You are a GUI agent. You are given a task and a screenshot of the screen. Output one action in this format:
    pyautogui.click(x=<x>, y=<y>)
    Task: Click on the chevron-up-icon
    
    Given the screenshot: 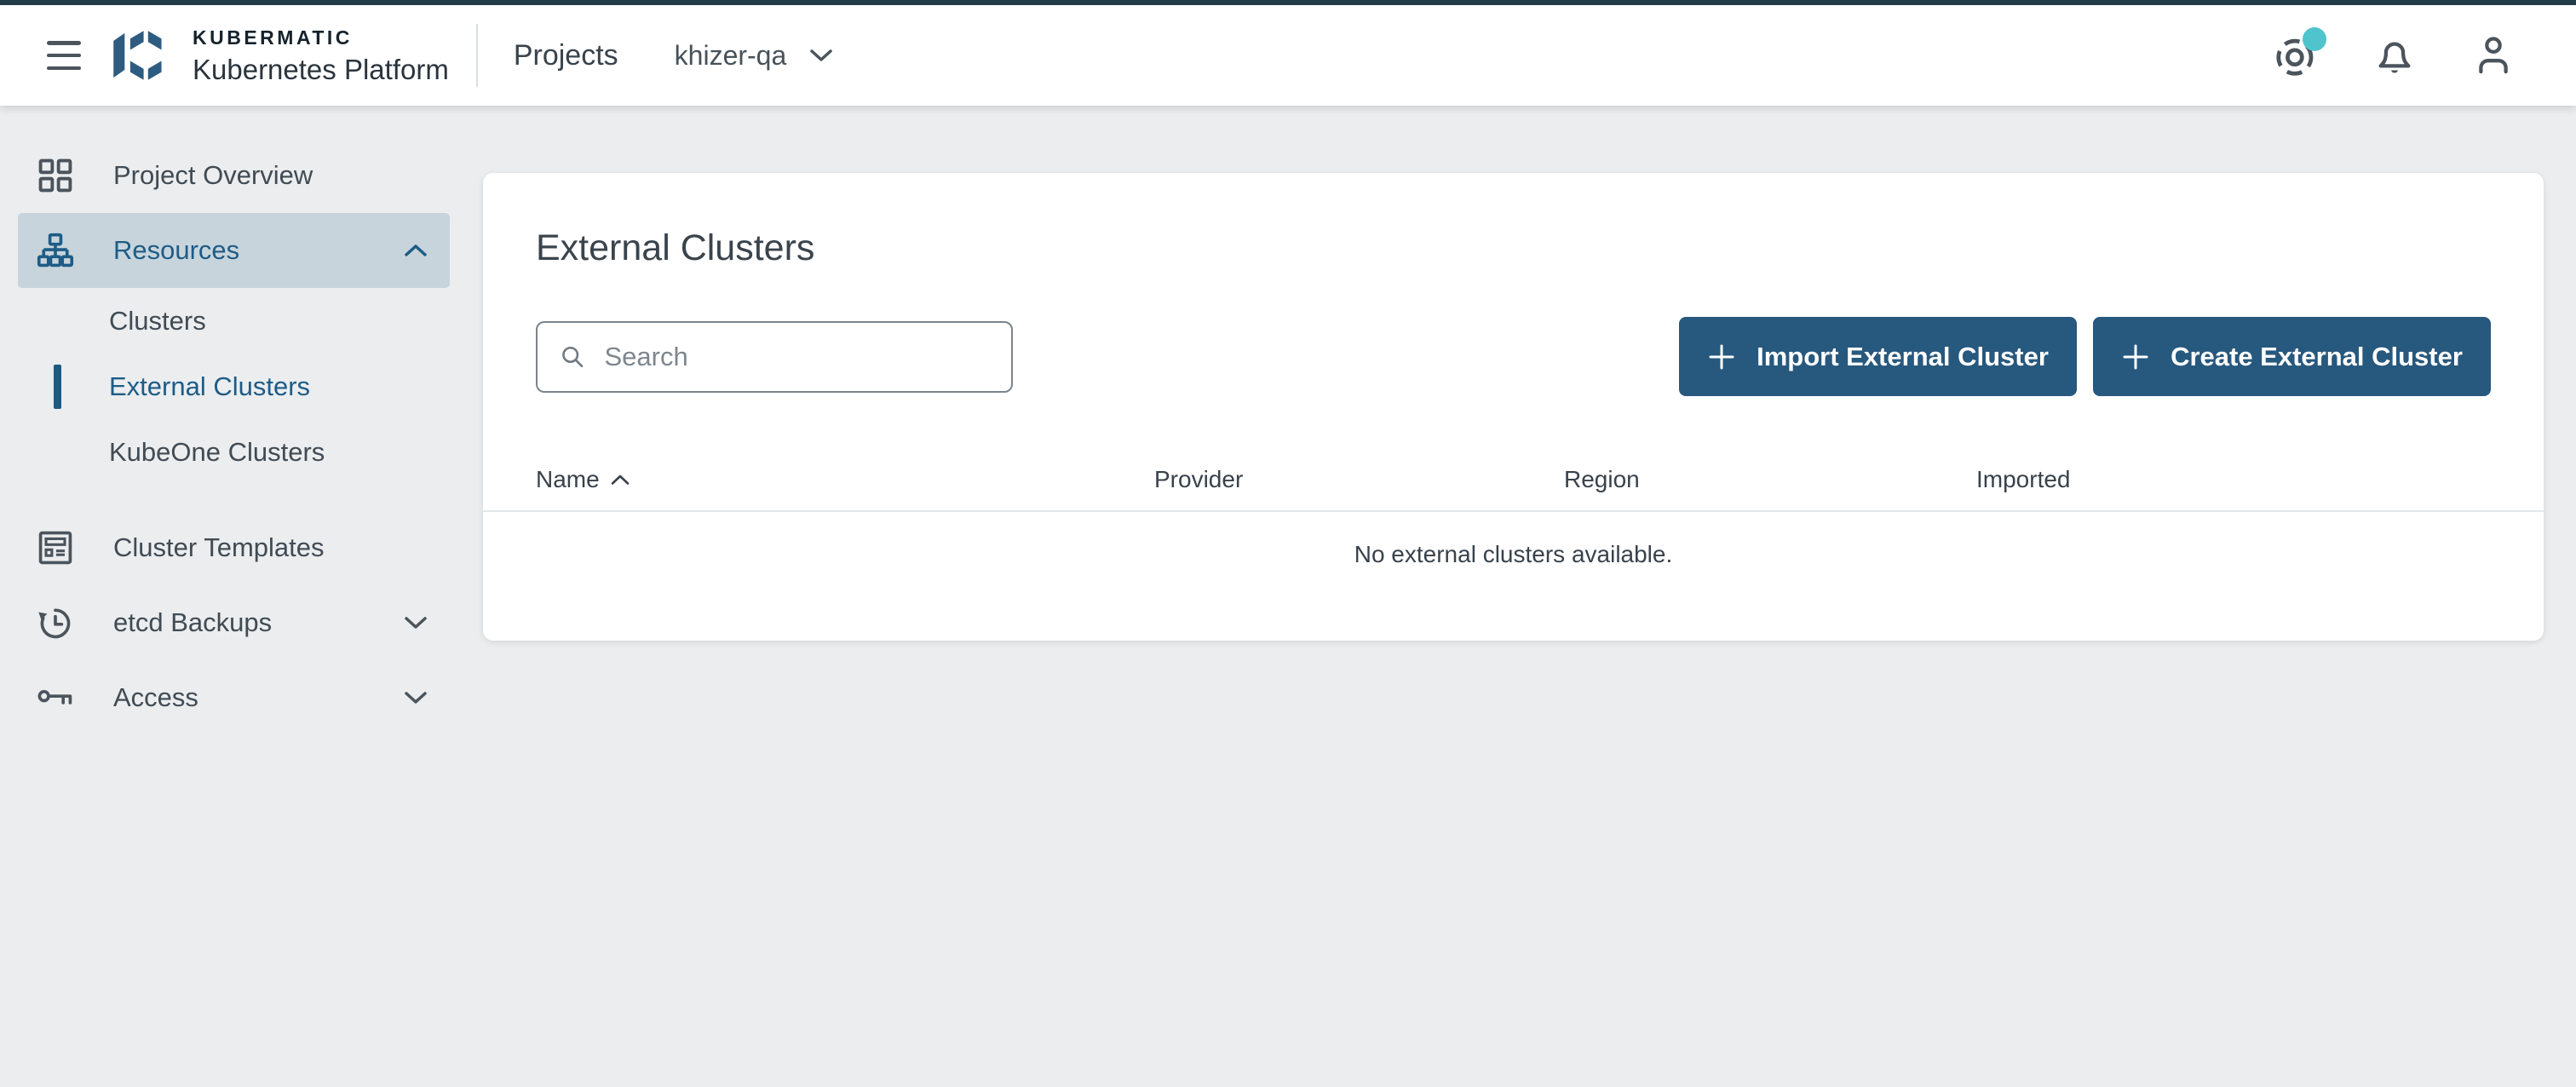 What is the action you would take?
    pyautogui.click(x=416, y=251)
    